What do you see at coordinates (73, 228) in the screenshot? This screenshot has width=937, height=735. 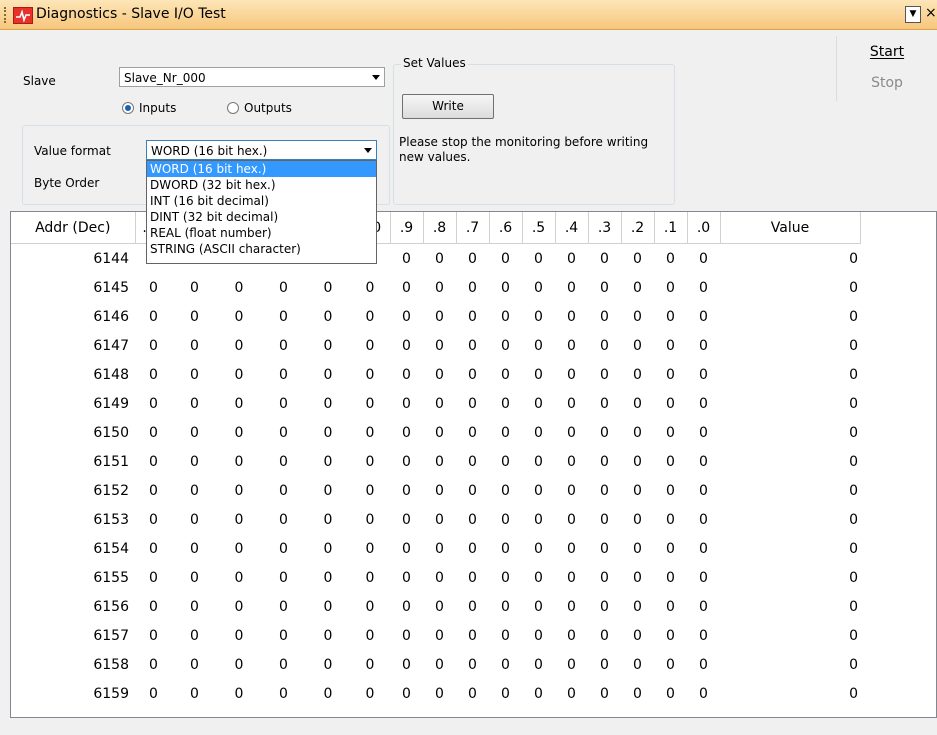 I see `column-header-addr: Addr (Dec)` at bounding box center [73, 228].